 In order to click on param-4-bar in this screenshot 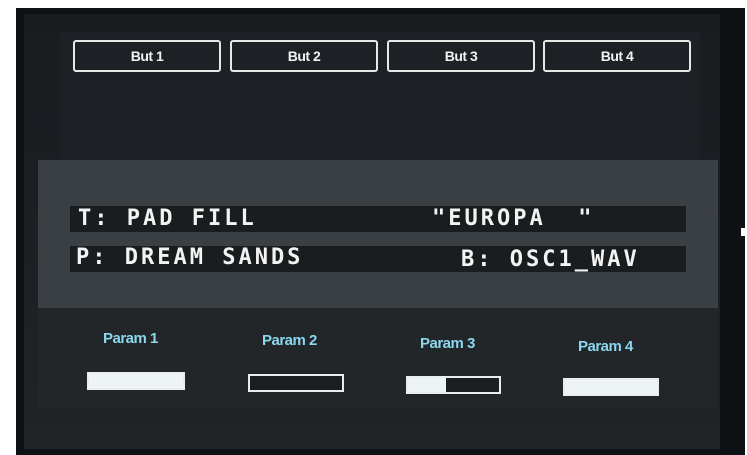, I will do `click(611, 387)`.